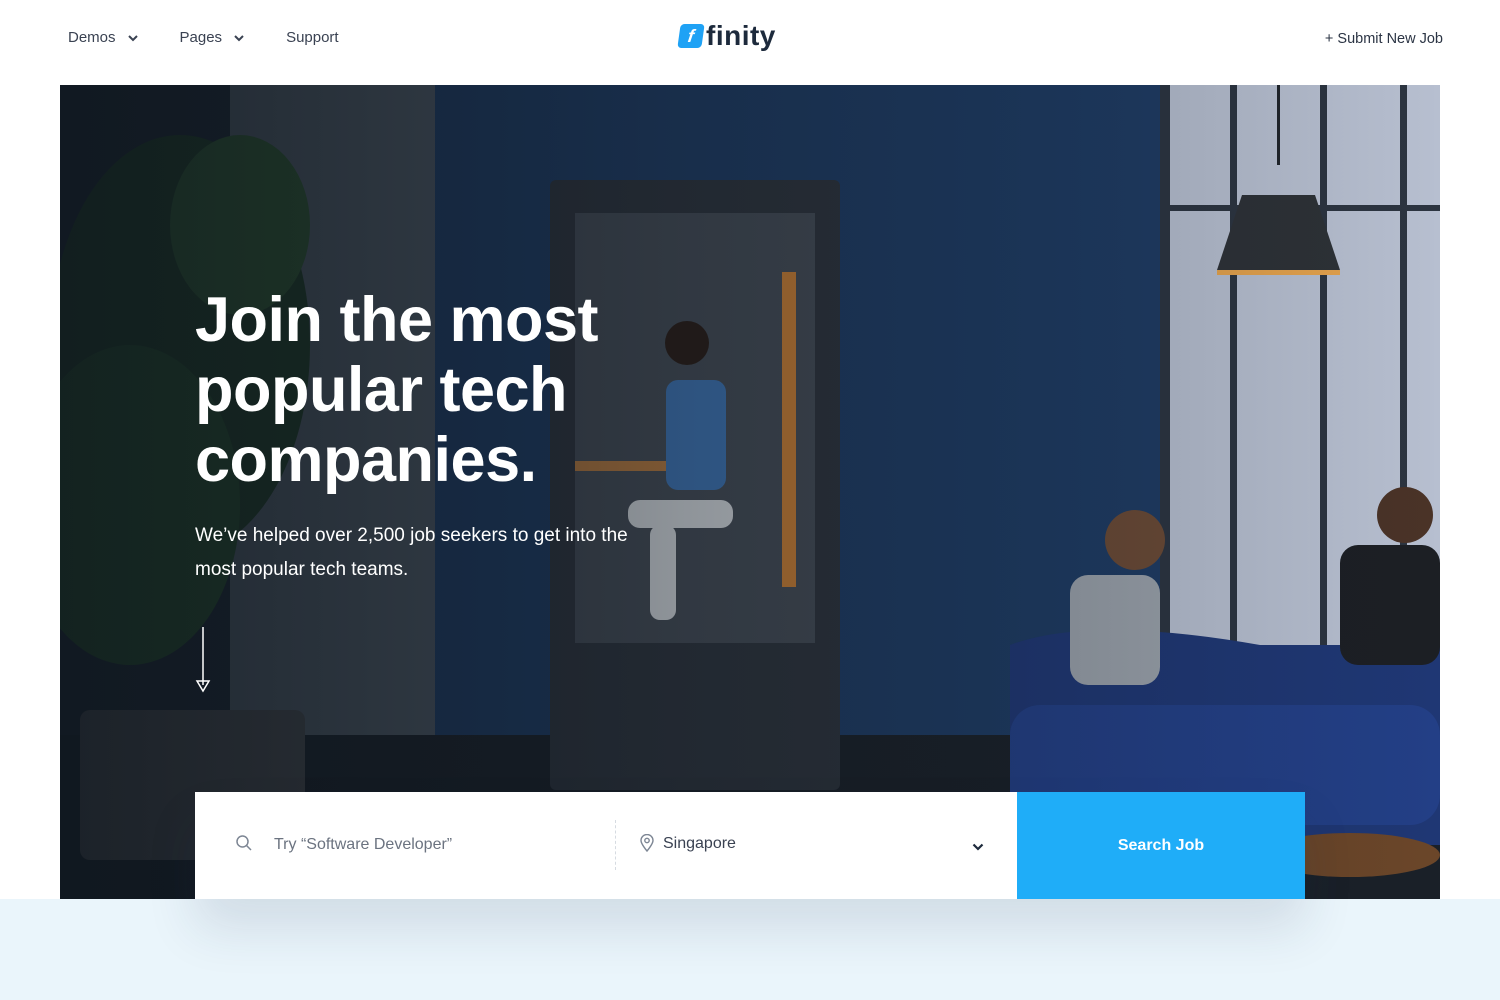 The image size is (1500, 1000). I want to click on keyword-search-field: Try “Software Developer”, so click(405, 845).